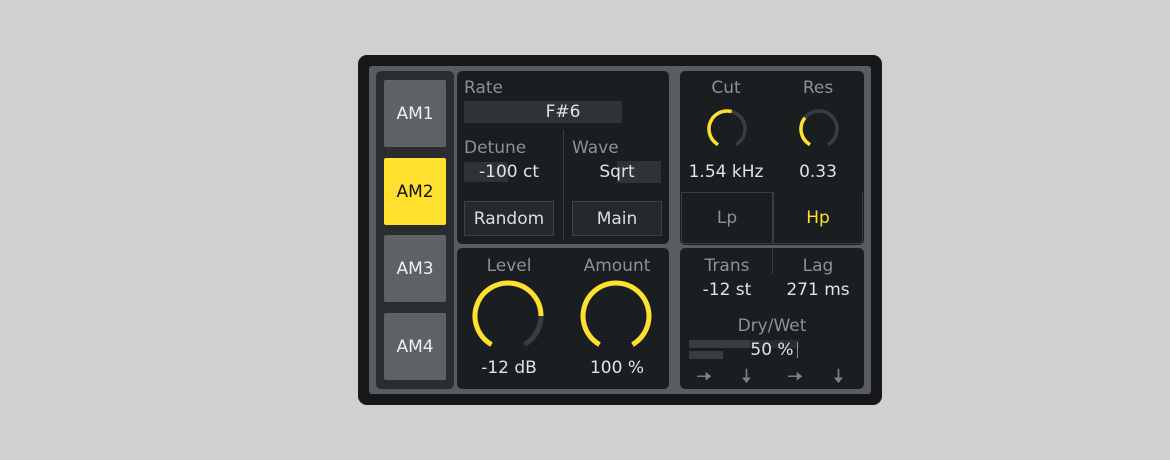  I want to click on trans-value: -12 st, so click(727, 290).